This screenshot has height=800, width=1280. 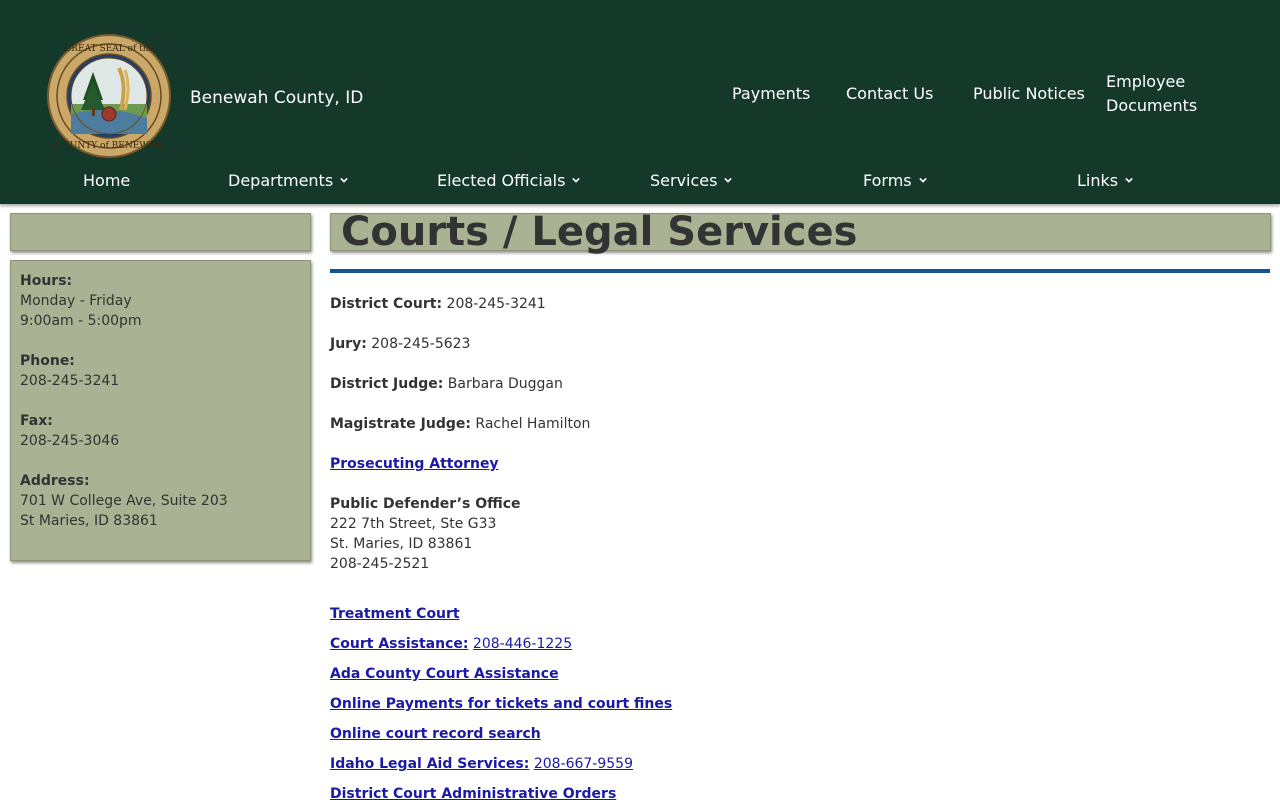 I want to click on jury-phone: 208-245-5623, so click(x=421, y=344).